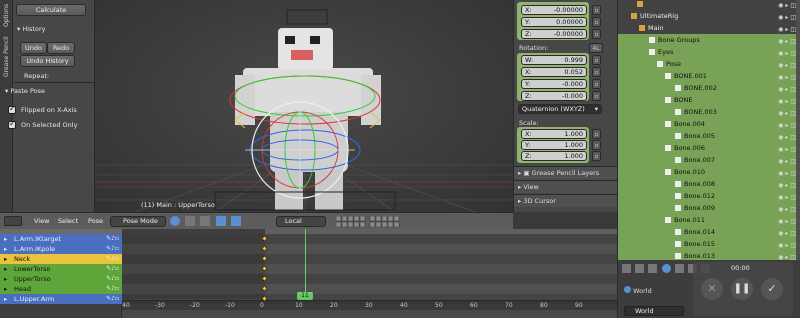 The width and height of the screenshot is (800, 318). Describe the element at coordinates (61, 299) in the screenshot. I see `channel-row: ▸ L.Upper.Arm ✎♪▫` at that location.